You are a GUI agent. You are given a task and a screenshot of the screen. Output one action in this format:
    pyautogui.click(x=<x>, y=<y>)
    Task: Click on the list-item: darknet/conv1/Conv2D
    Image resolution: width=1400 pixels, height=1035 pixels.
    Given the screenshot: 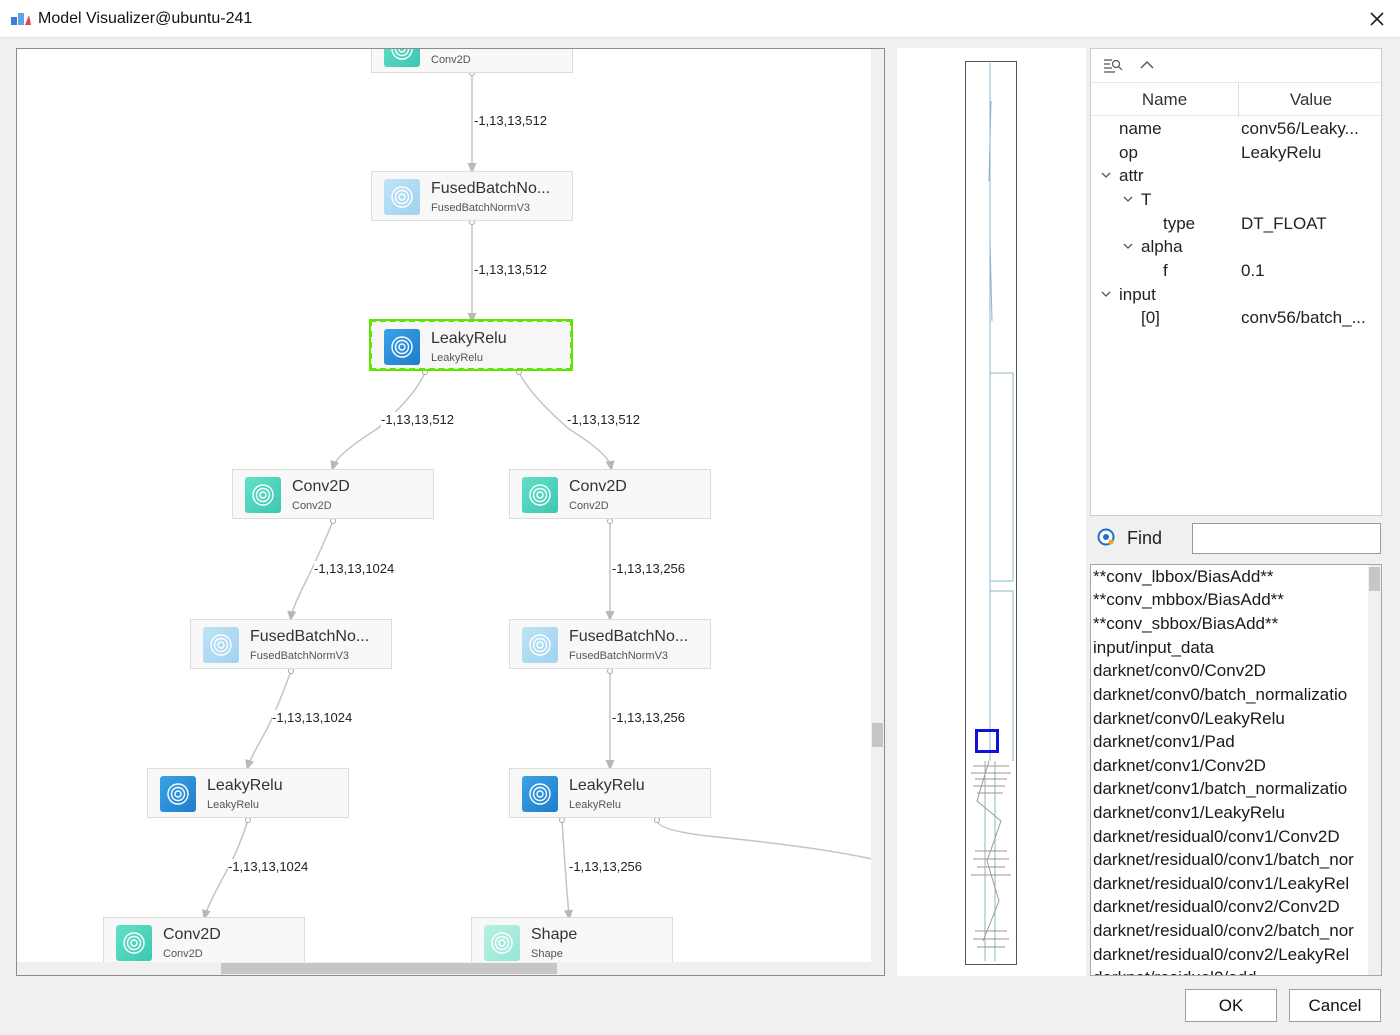 What is the action you would take?
    pyautogui.click(x=1231, y=767)
    